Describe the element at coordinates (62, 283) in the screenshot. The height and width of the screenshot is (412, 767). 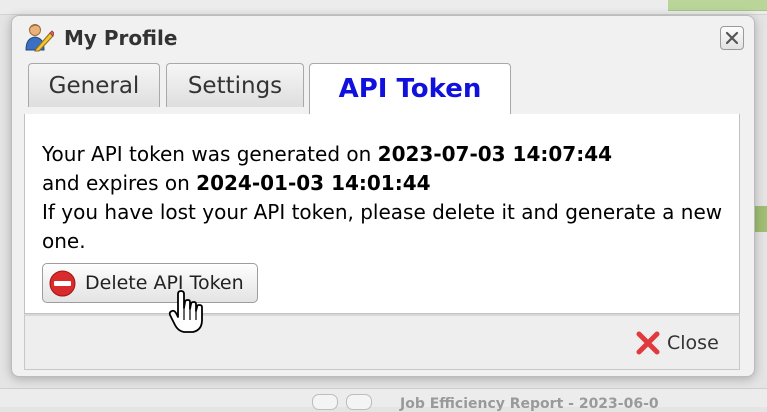
I see `no-entry-icon` at that location.